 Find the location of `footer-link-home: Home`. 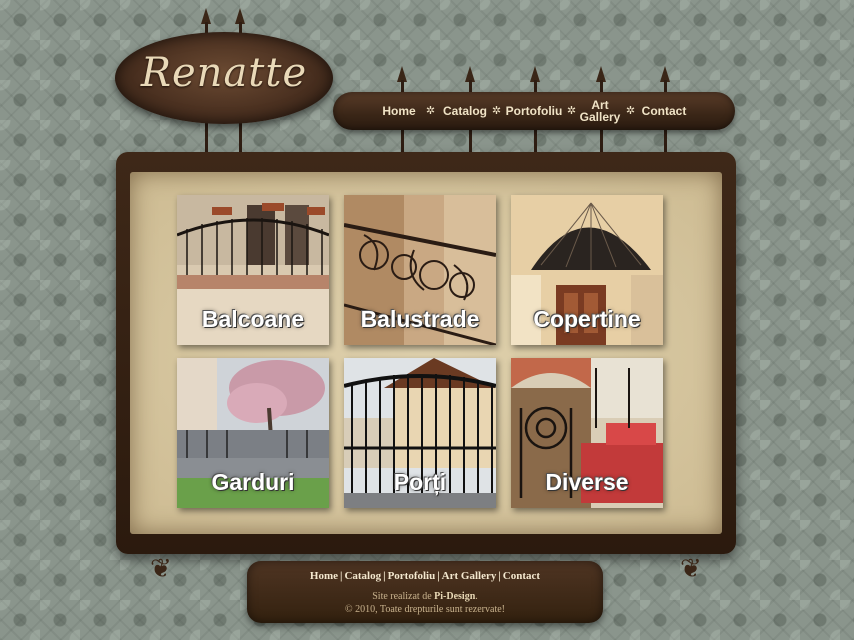

footer-link-home: Home is located at coordinates (324, 576).